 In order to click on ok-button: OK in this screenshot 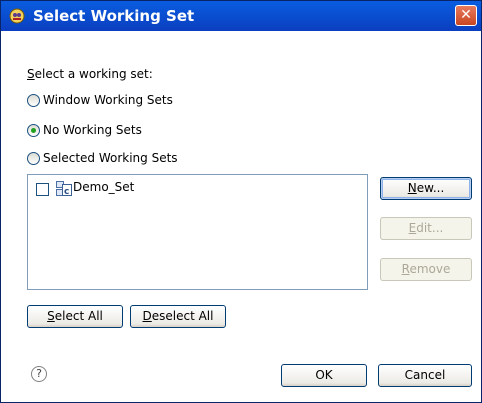, I will do `click(324, 375)`.